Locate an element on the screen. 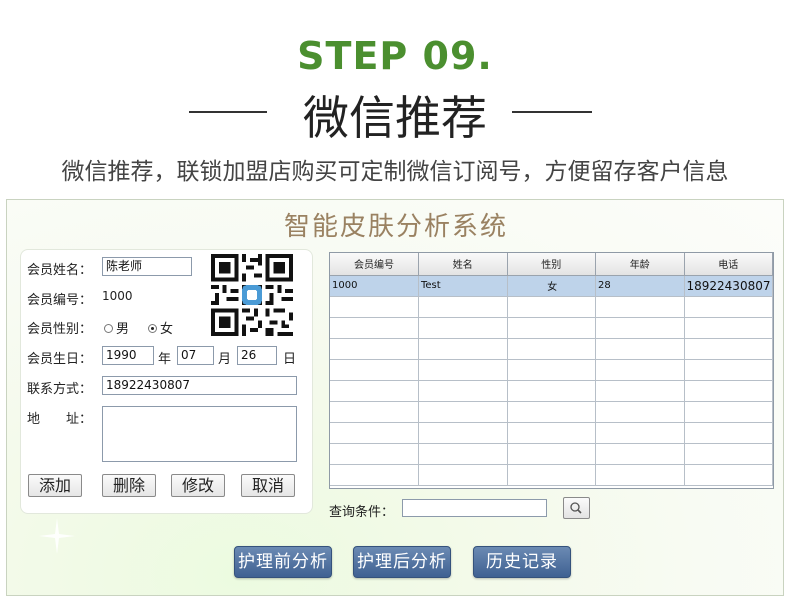 The height and width of the screenshot is (601, 790). feature-title: 微信推荐 is located at coordinates (395, 118).